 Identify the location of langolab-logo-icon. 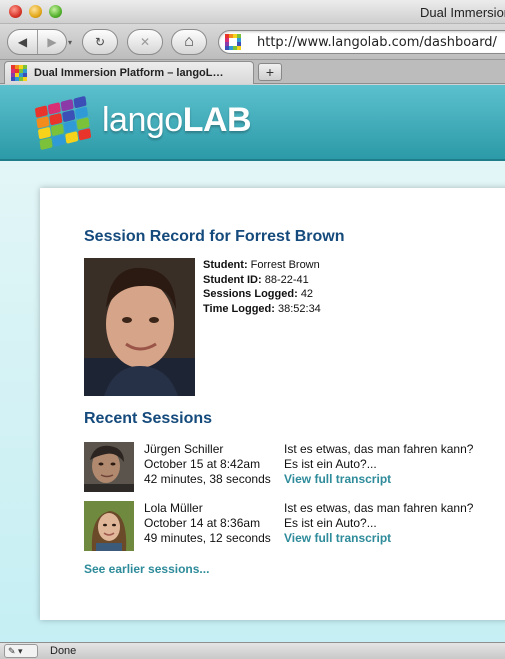
(64, 126).